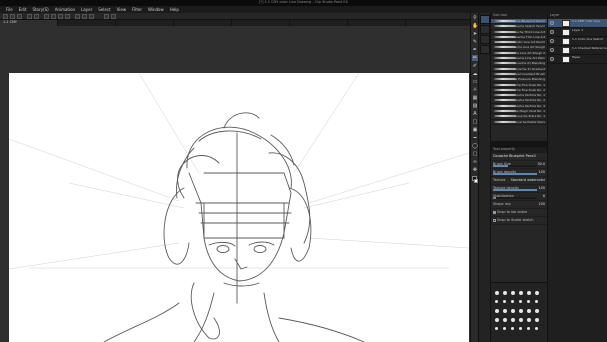 This screenshot has height=342, width=607. What do you see at coordinates (577, 41) in the screenshot?
I see `layer-row: 1-1 Color line Sketch` at bounding box center [577, 41].